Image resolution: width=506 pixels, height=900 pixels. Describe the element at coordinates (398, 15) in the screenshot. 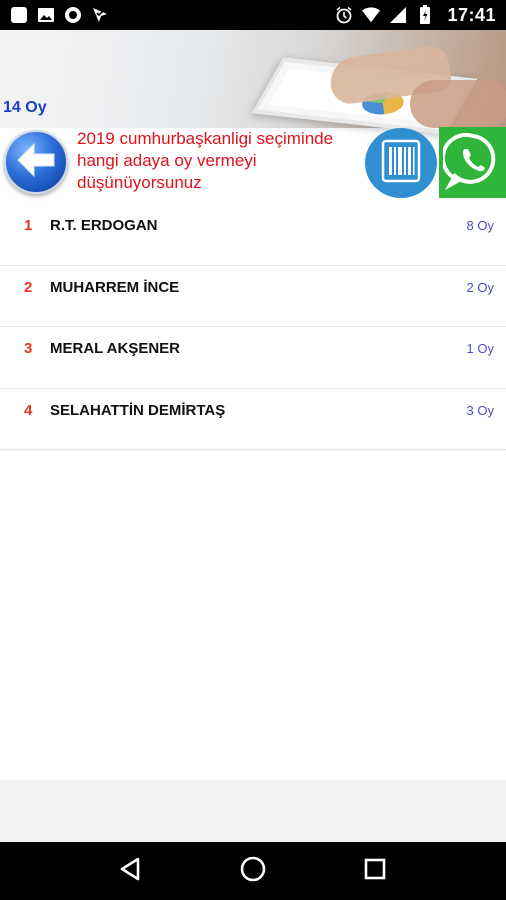

I see `signal-icon` at that location.